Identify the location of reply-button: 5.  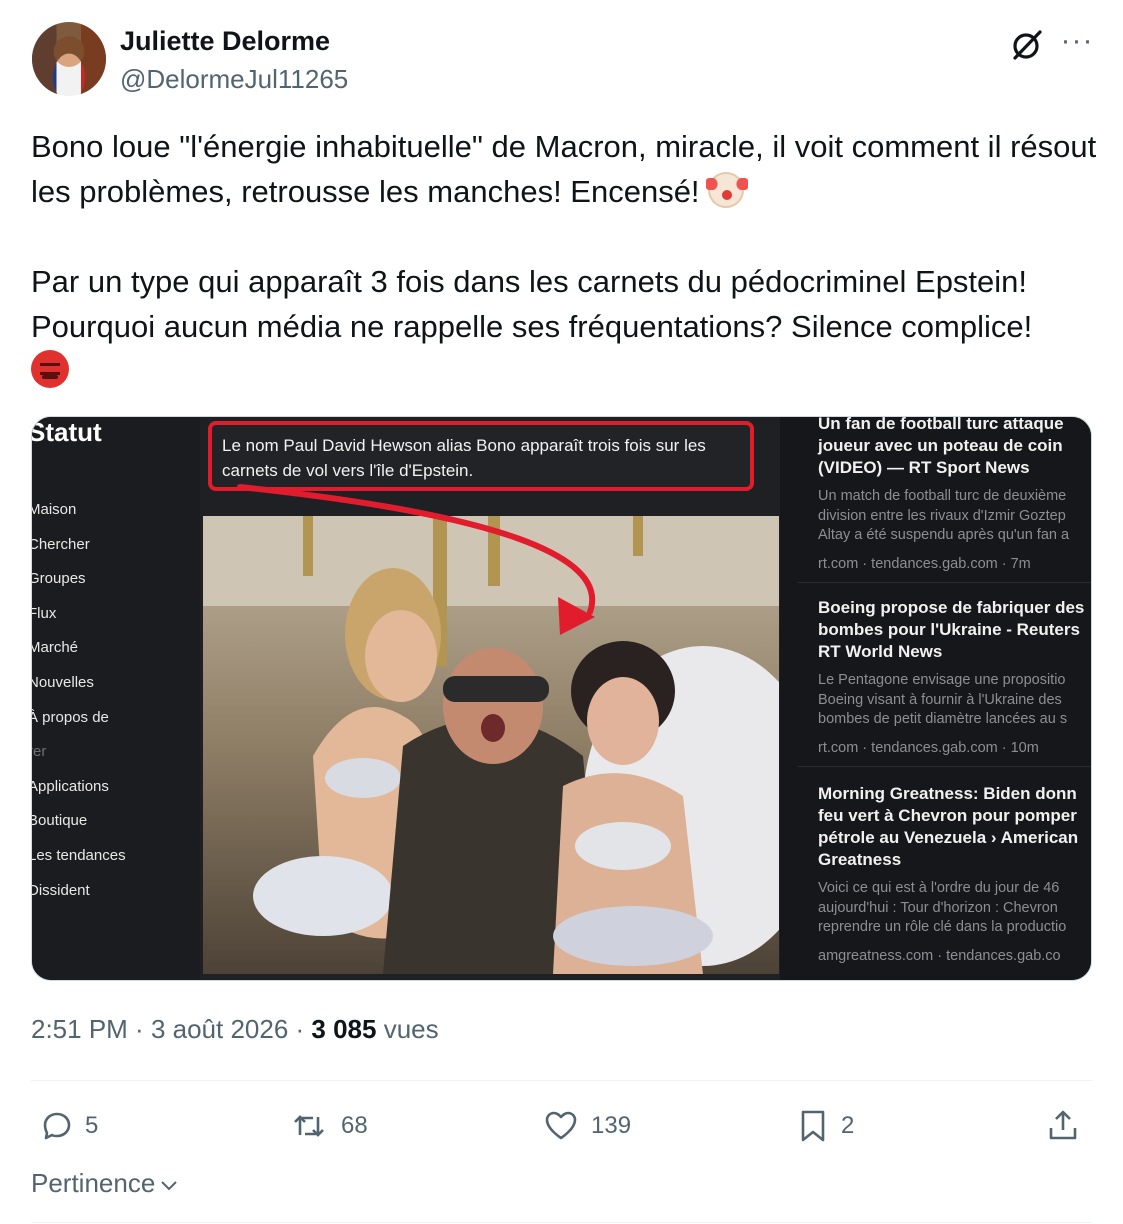
(68, 1126).